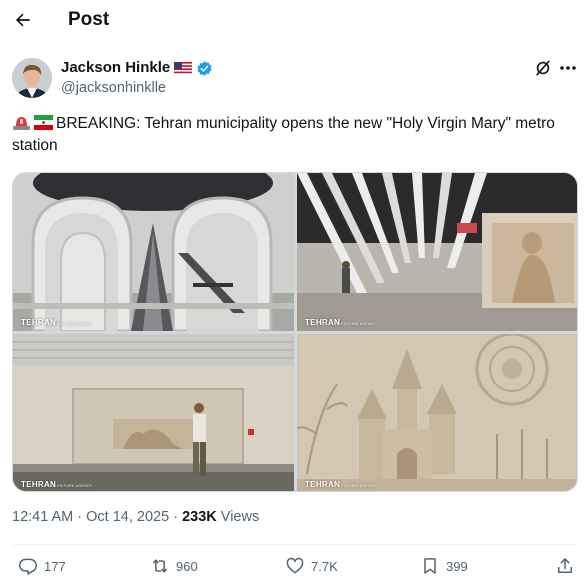 The height and width of the screenshot is (587, 587). Describe the element at coordinates (115, 68) in the screenshot. I see `author-name: Jackson Hinkle` at that location.